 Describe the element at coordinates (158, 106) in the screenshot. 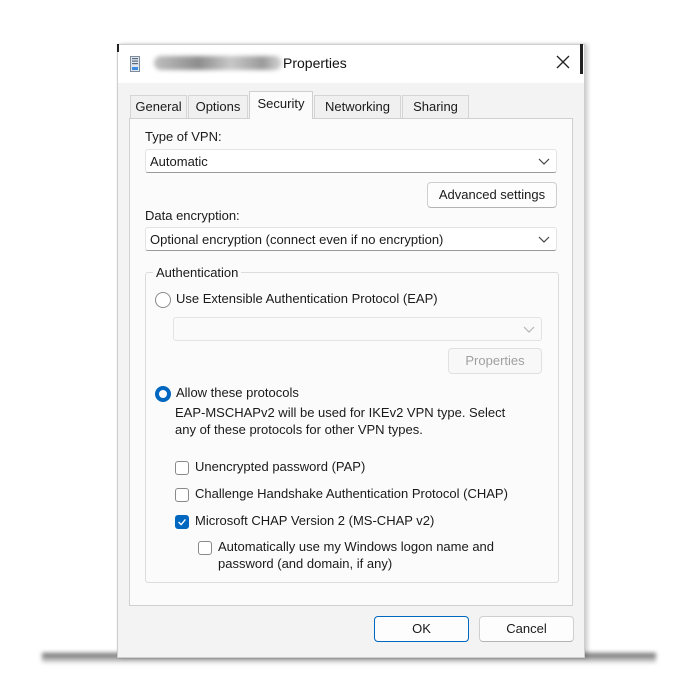

I see `tab-general: General` at that location.